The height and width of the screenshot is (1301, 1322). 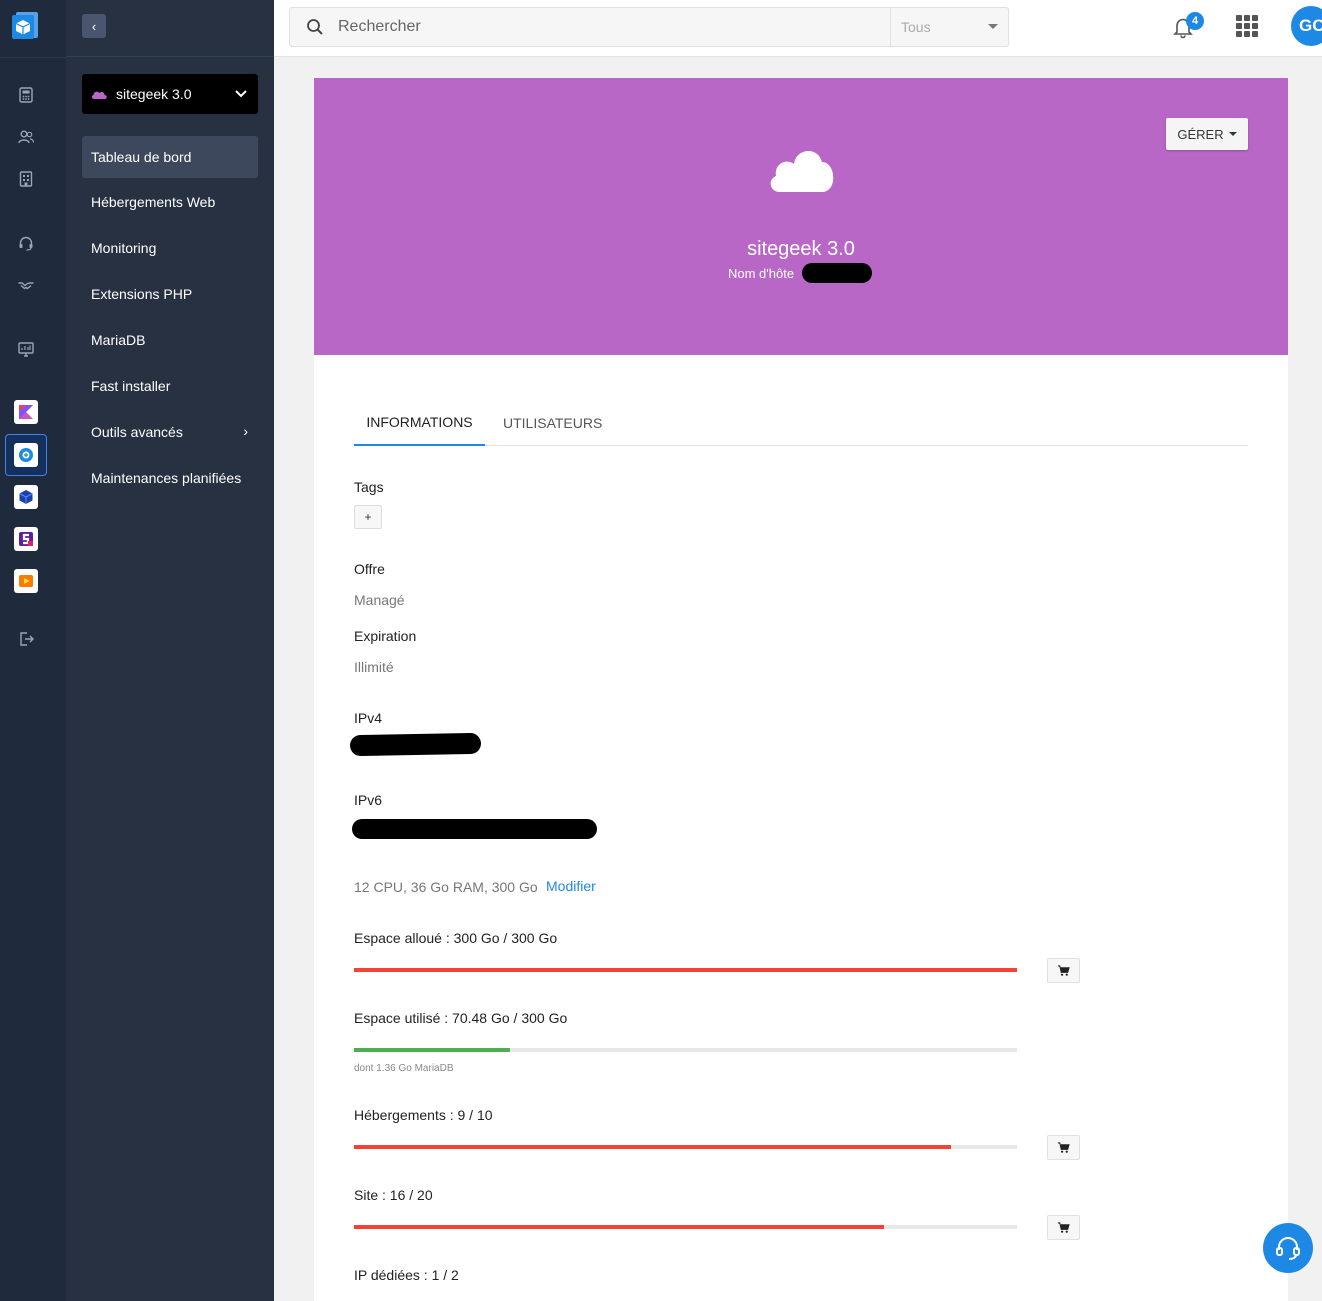 I want to click on icon-rail, so click(x=33, y=650).